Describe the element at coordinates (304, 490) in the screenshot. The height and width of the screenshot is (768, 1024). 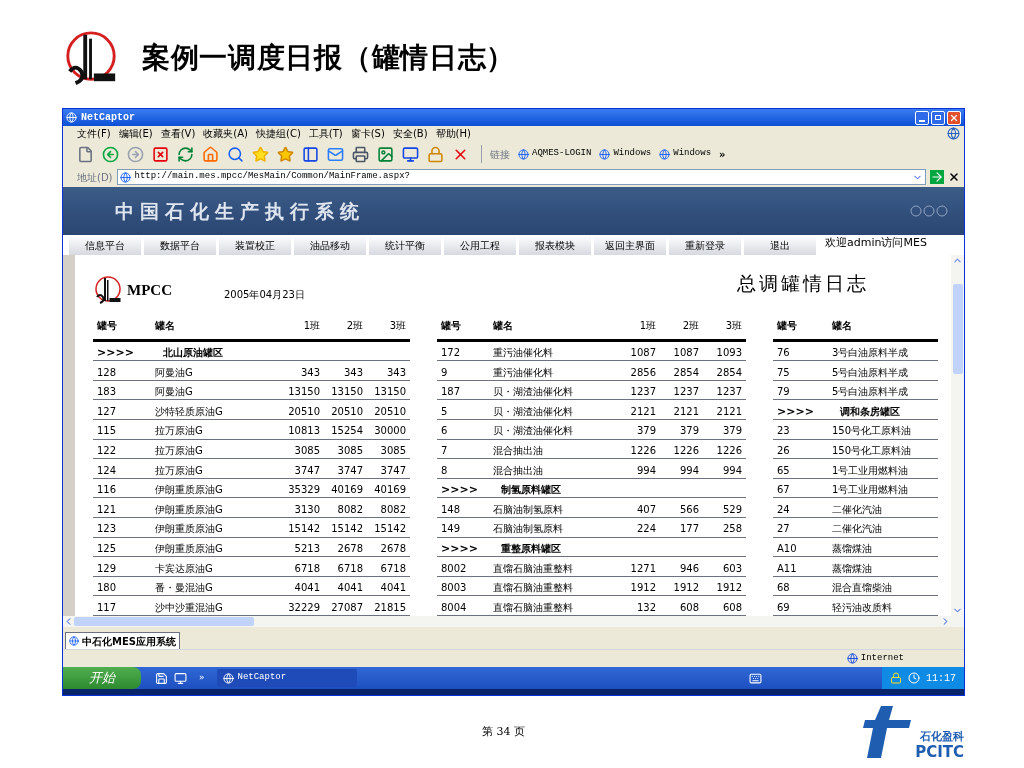
I see `table-cell: 35329` at that location.